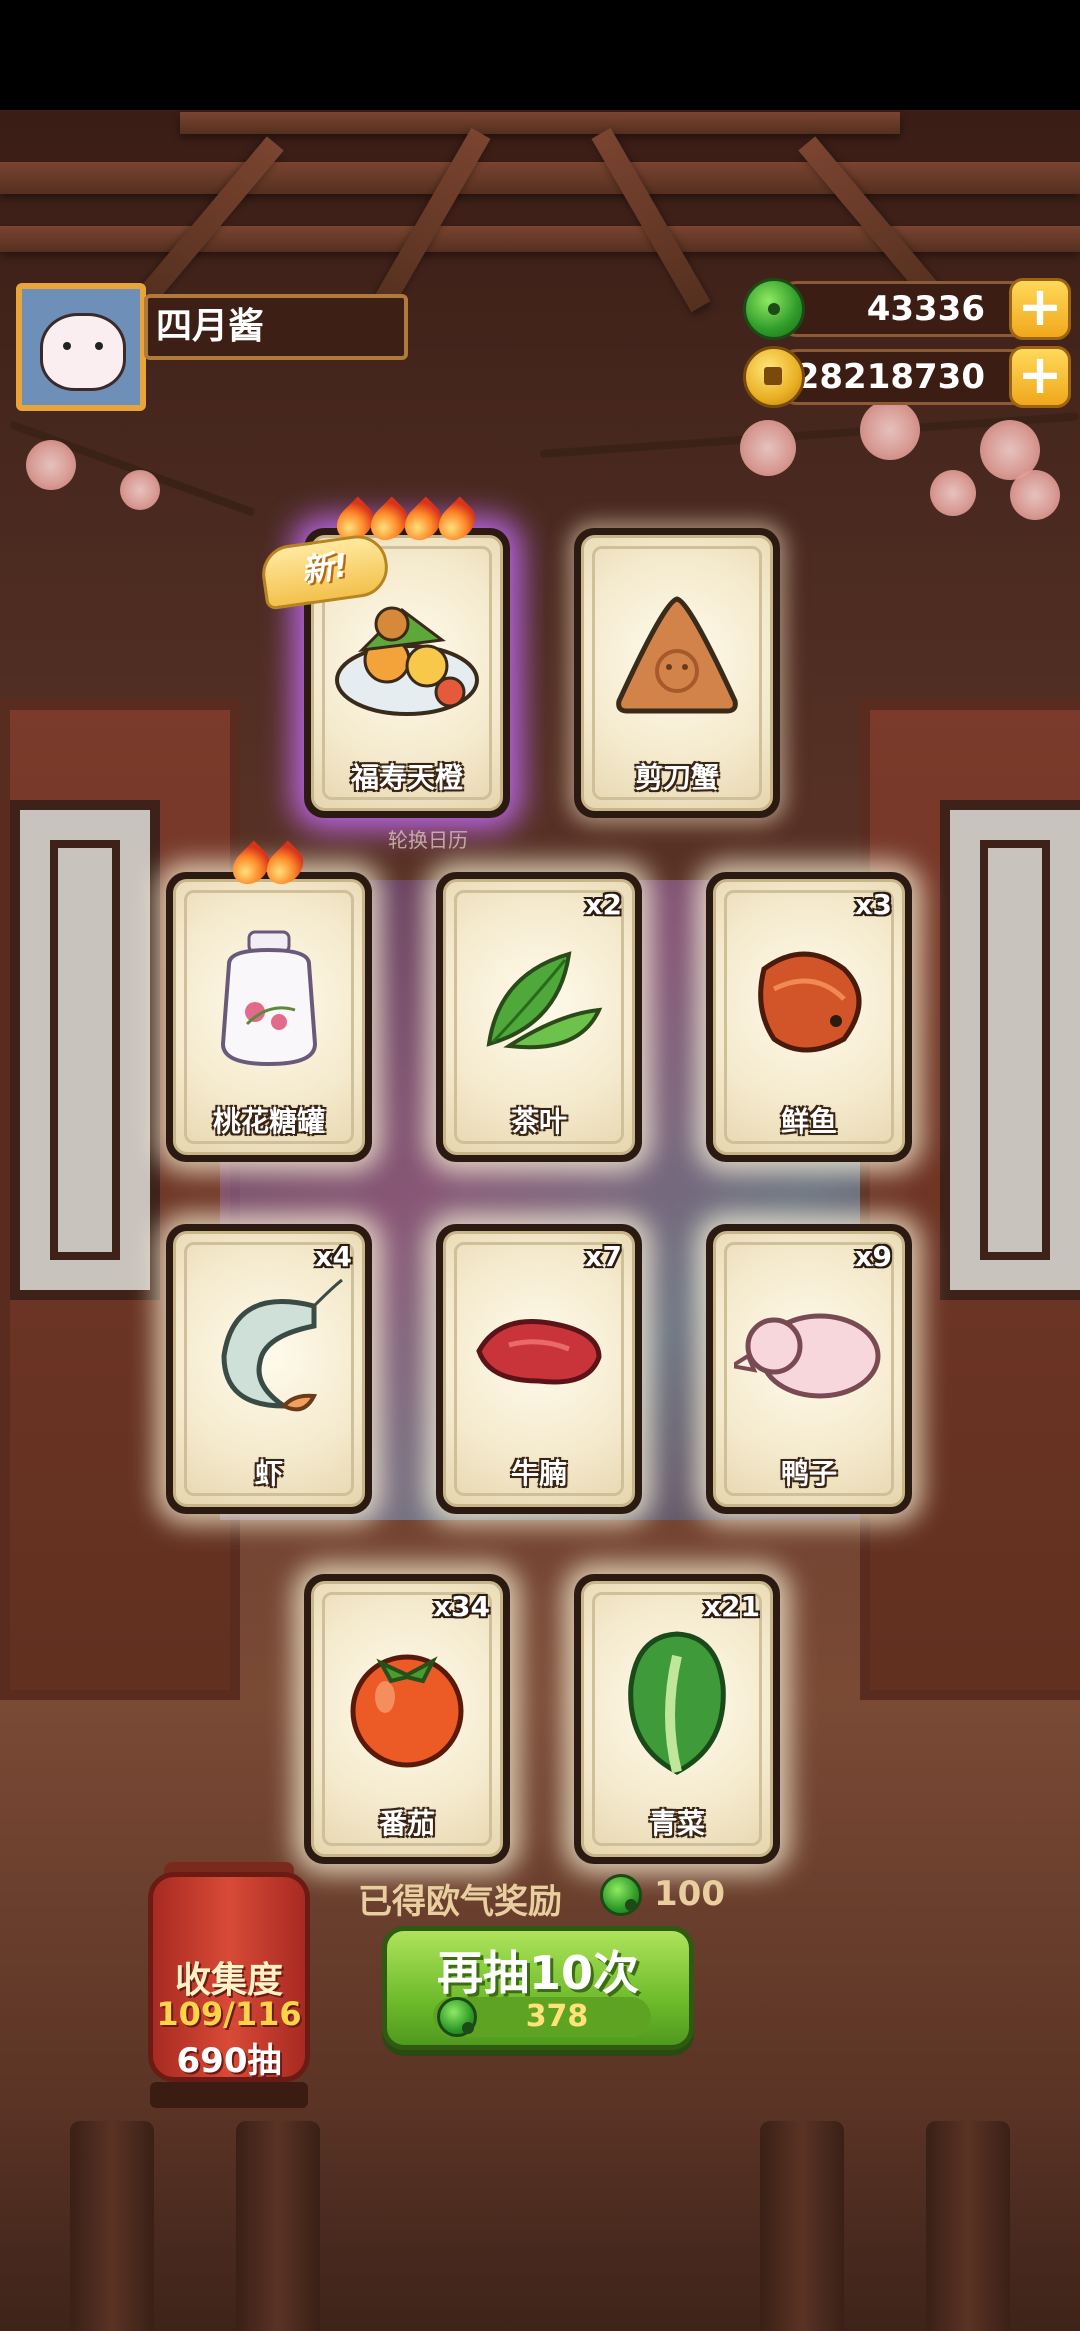 The image size is (1080, 2331). What do you see at coordinates (461, 1606) in the screenshot?
I see `card-count: x34` at bounding box center [461, 1606].